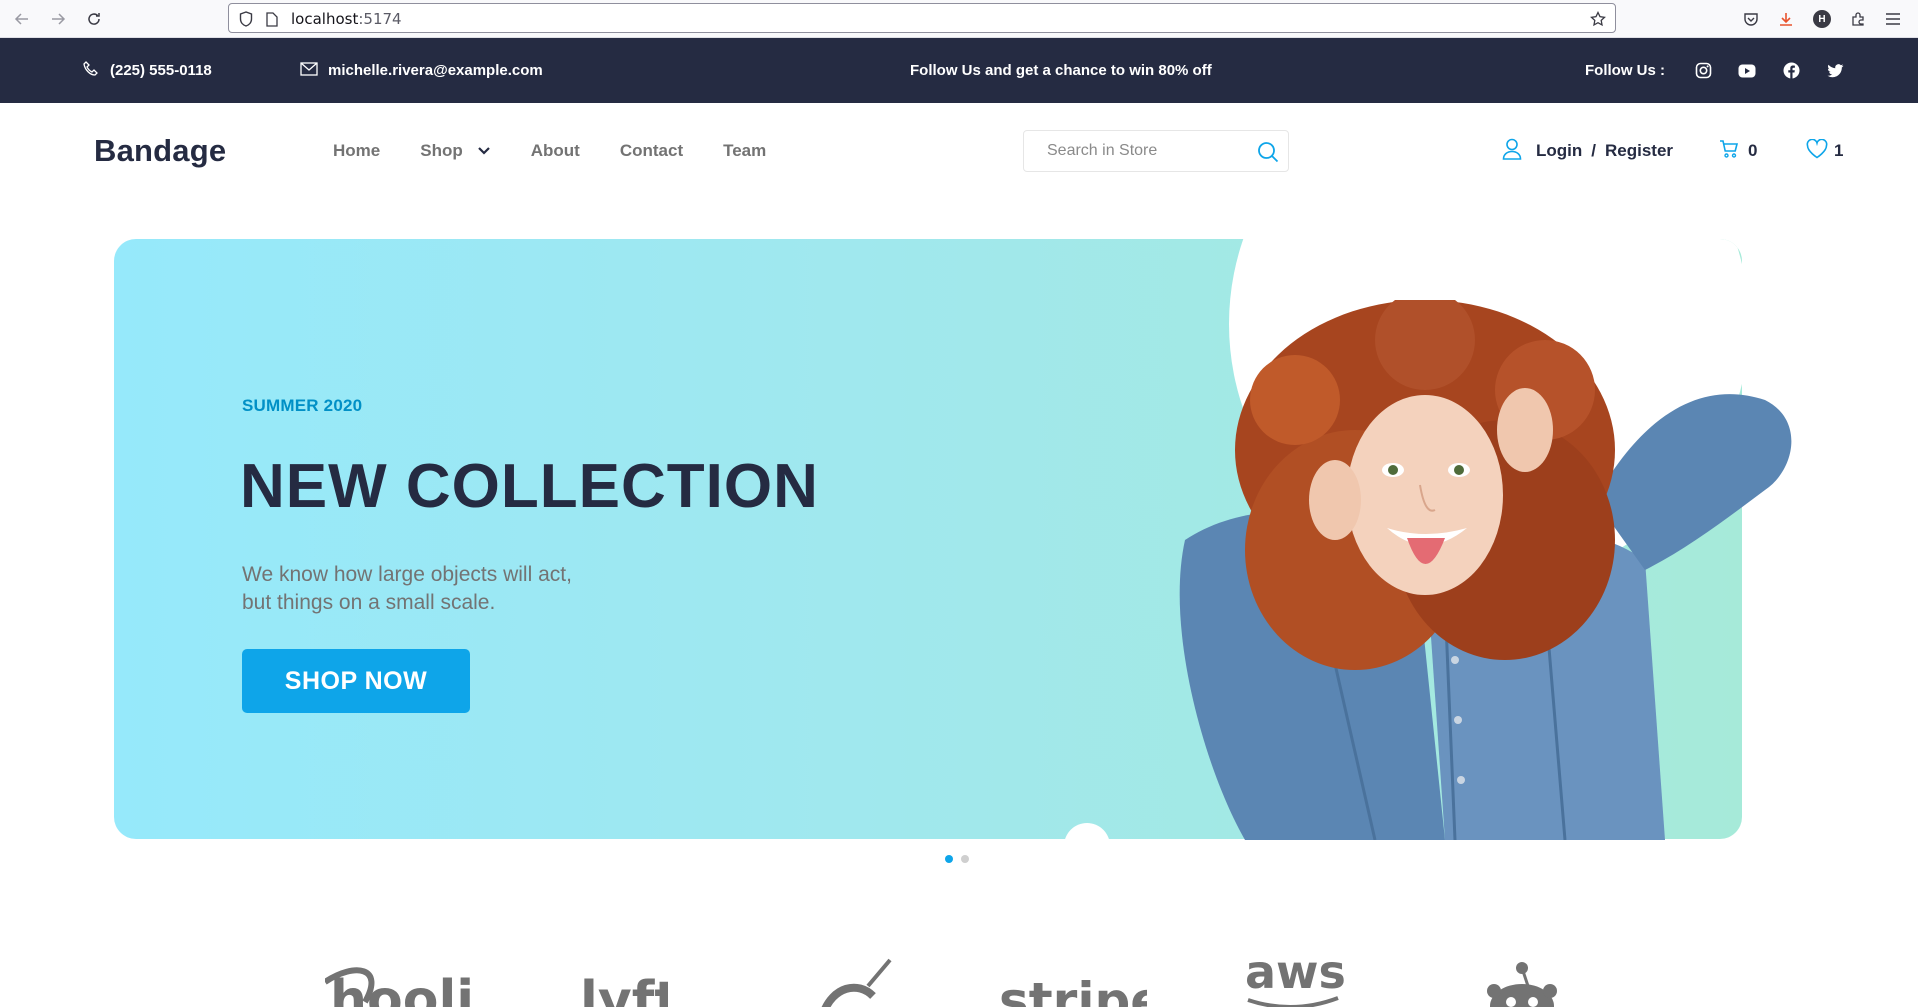 This screenshot has width=1918, height=1007. I want to click on hero-eyebrow: SUMMER 2020, so click(302, 405).